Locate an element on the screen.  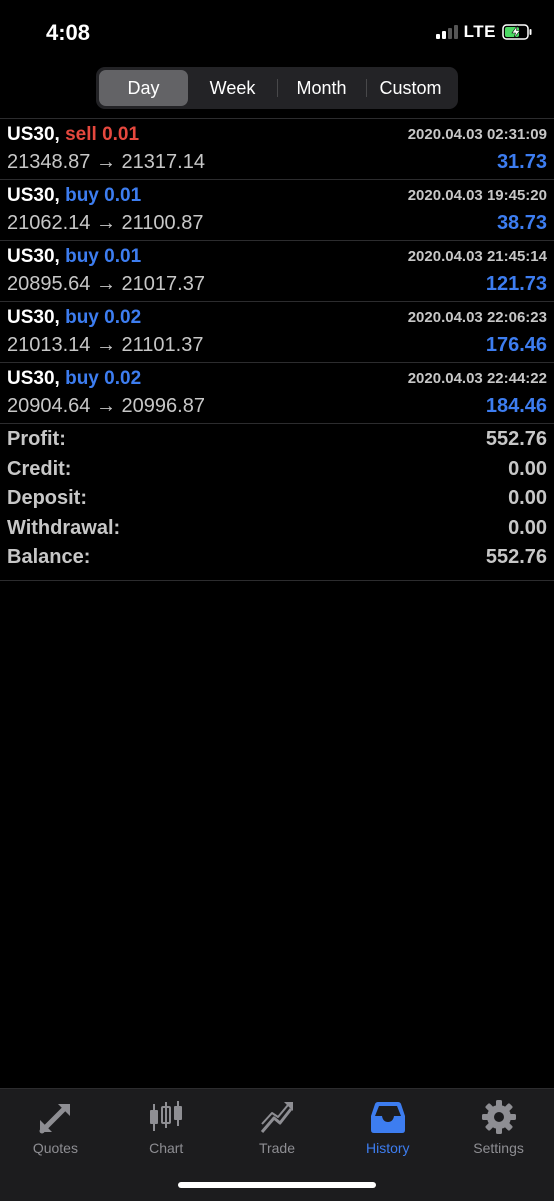
gear-icon is located at coordinates (498, 1117).